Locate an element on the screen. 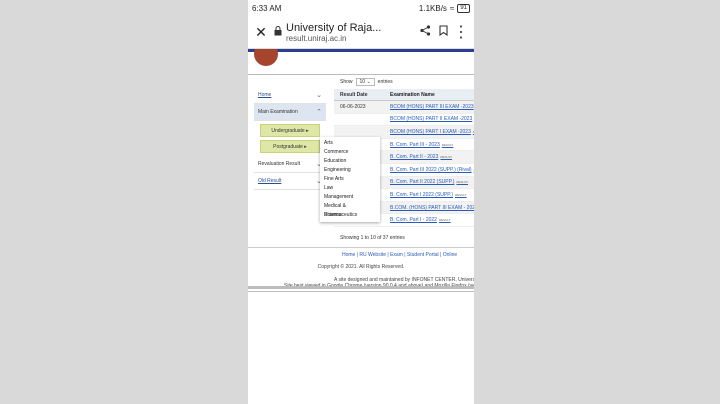 The height and width of the screenshot is (404, 720). exam-link: BCOM (HONS) PART II EXAM -2023RESULT is located at coordinates (432, 119).